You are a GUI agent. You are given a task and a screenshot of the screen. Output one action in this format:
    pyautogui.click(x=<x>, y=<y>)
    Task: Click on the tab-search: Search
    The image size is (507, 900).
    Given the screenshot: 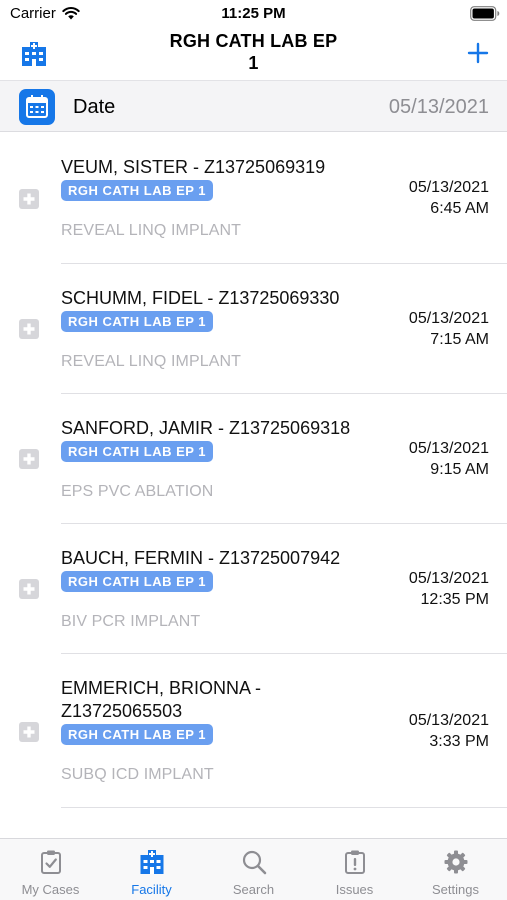 What is the action you would take?
    pyautogui.click(x=253, y=869)
    